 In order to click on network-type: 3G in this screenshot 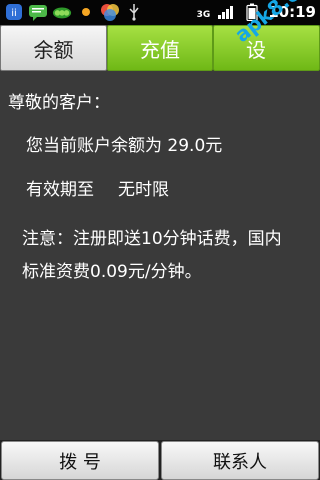, I will do `click(203, 15)`.